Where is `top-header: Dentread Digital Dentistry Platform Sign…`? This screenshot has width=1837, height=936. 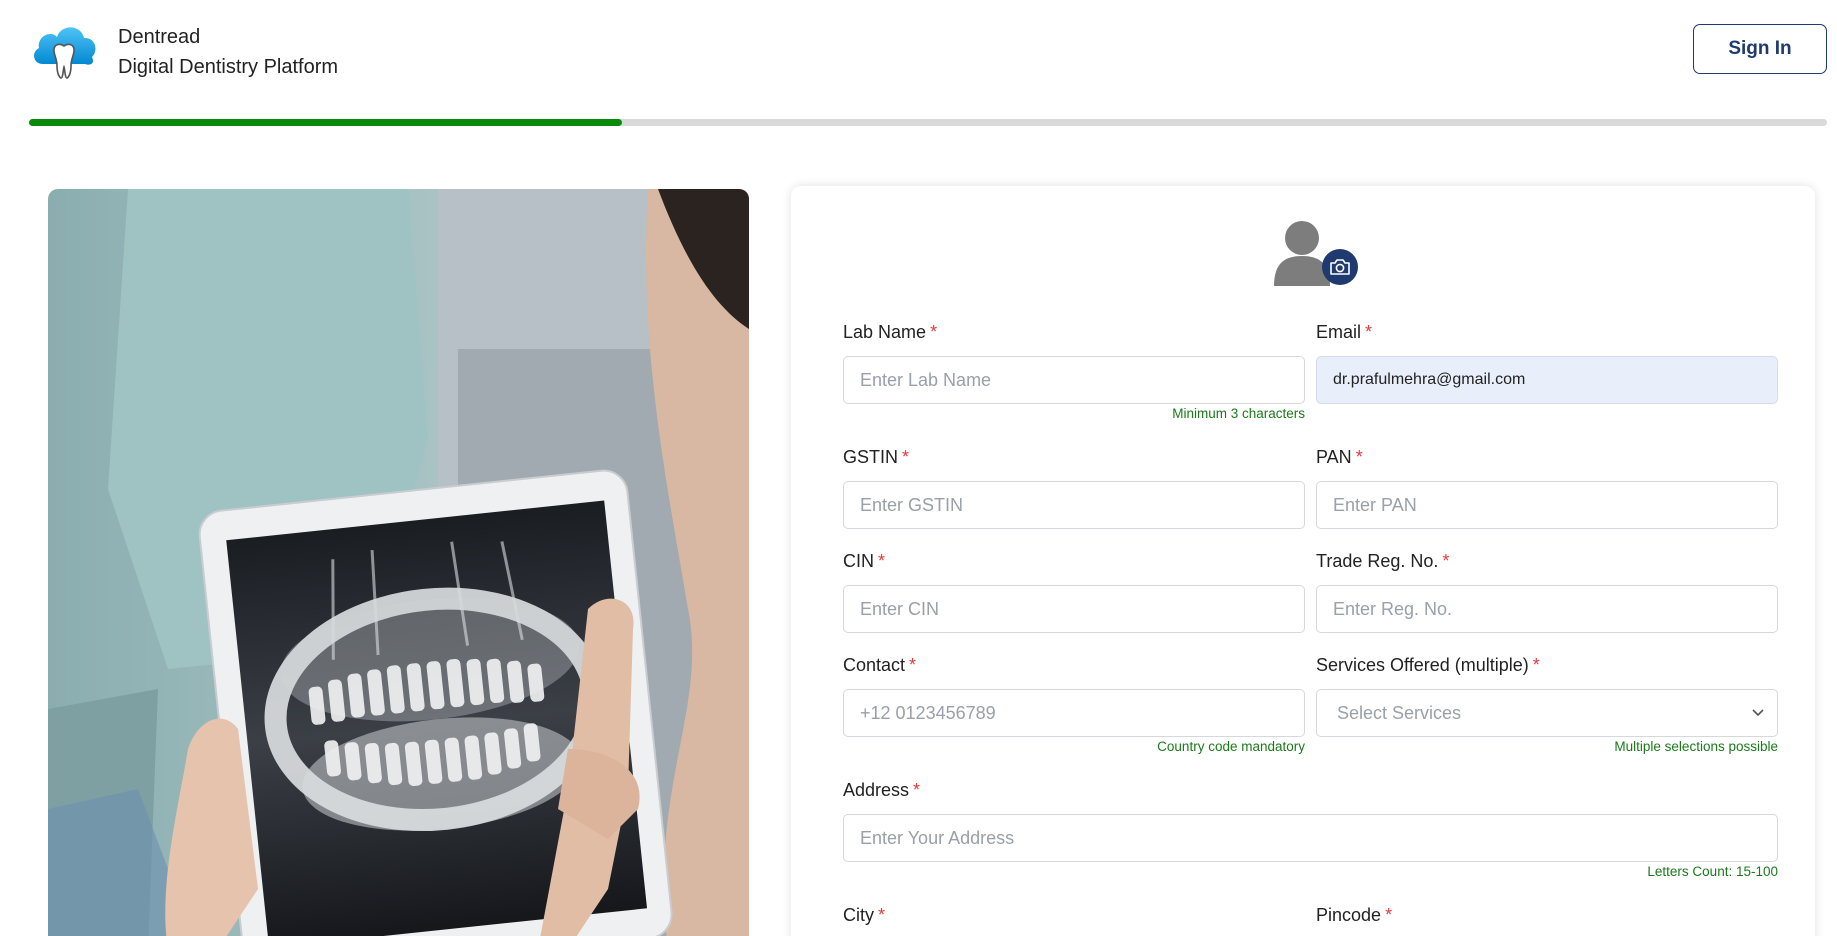
top-header: Dentread Digital Dentistry Platform Sign… is located at coordinates (918, 50).